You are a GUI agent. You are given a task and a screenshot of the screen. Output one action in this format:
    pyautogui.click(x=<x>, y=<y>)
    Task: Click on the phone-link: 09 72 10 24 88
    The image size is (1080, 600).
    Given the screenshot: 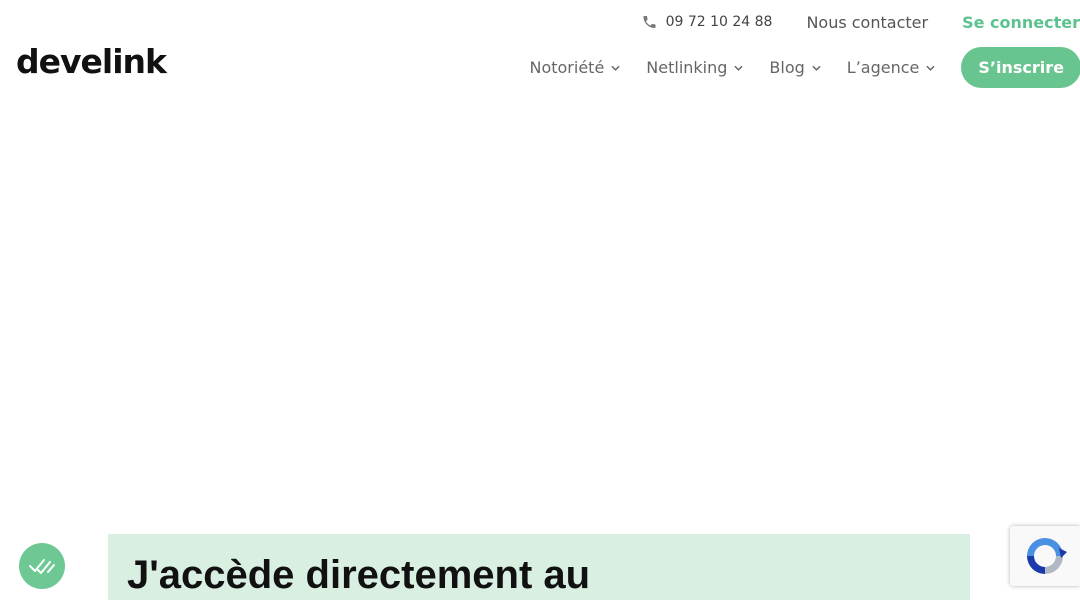 What is the action you would take?
    pyautogui.click(x=707, y=22)
    